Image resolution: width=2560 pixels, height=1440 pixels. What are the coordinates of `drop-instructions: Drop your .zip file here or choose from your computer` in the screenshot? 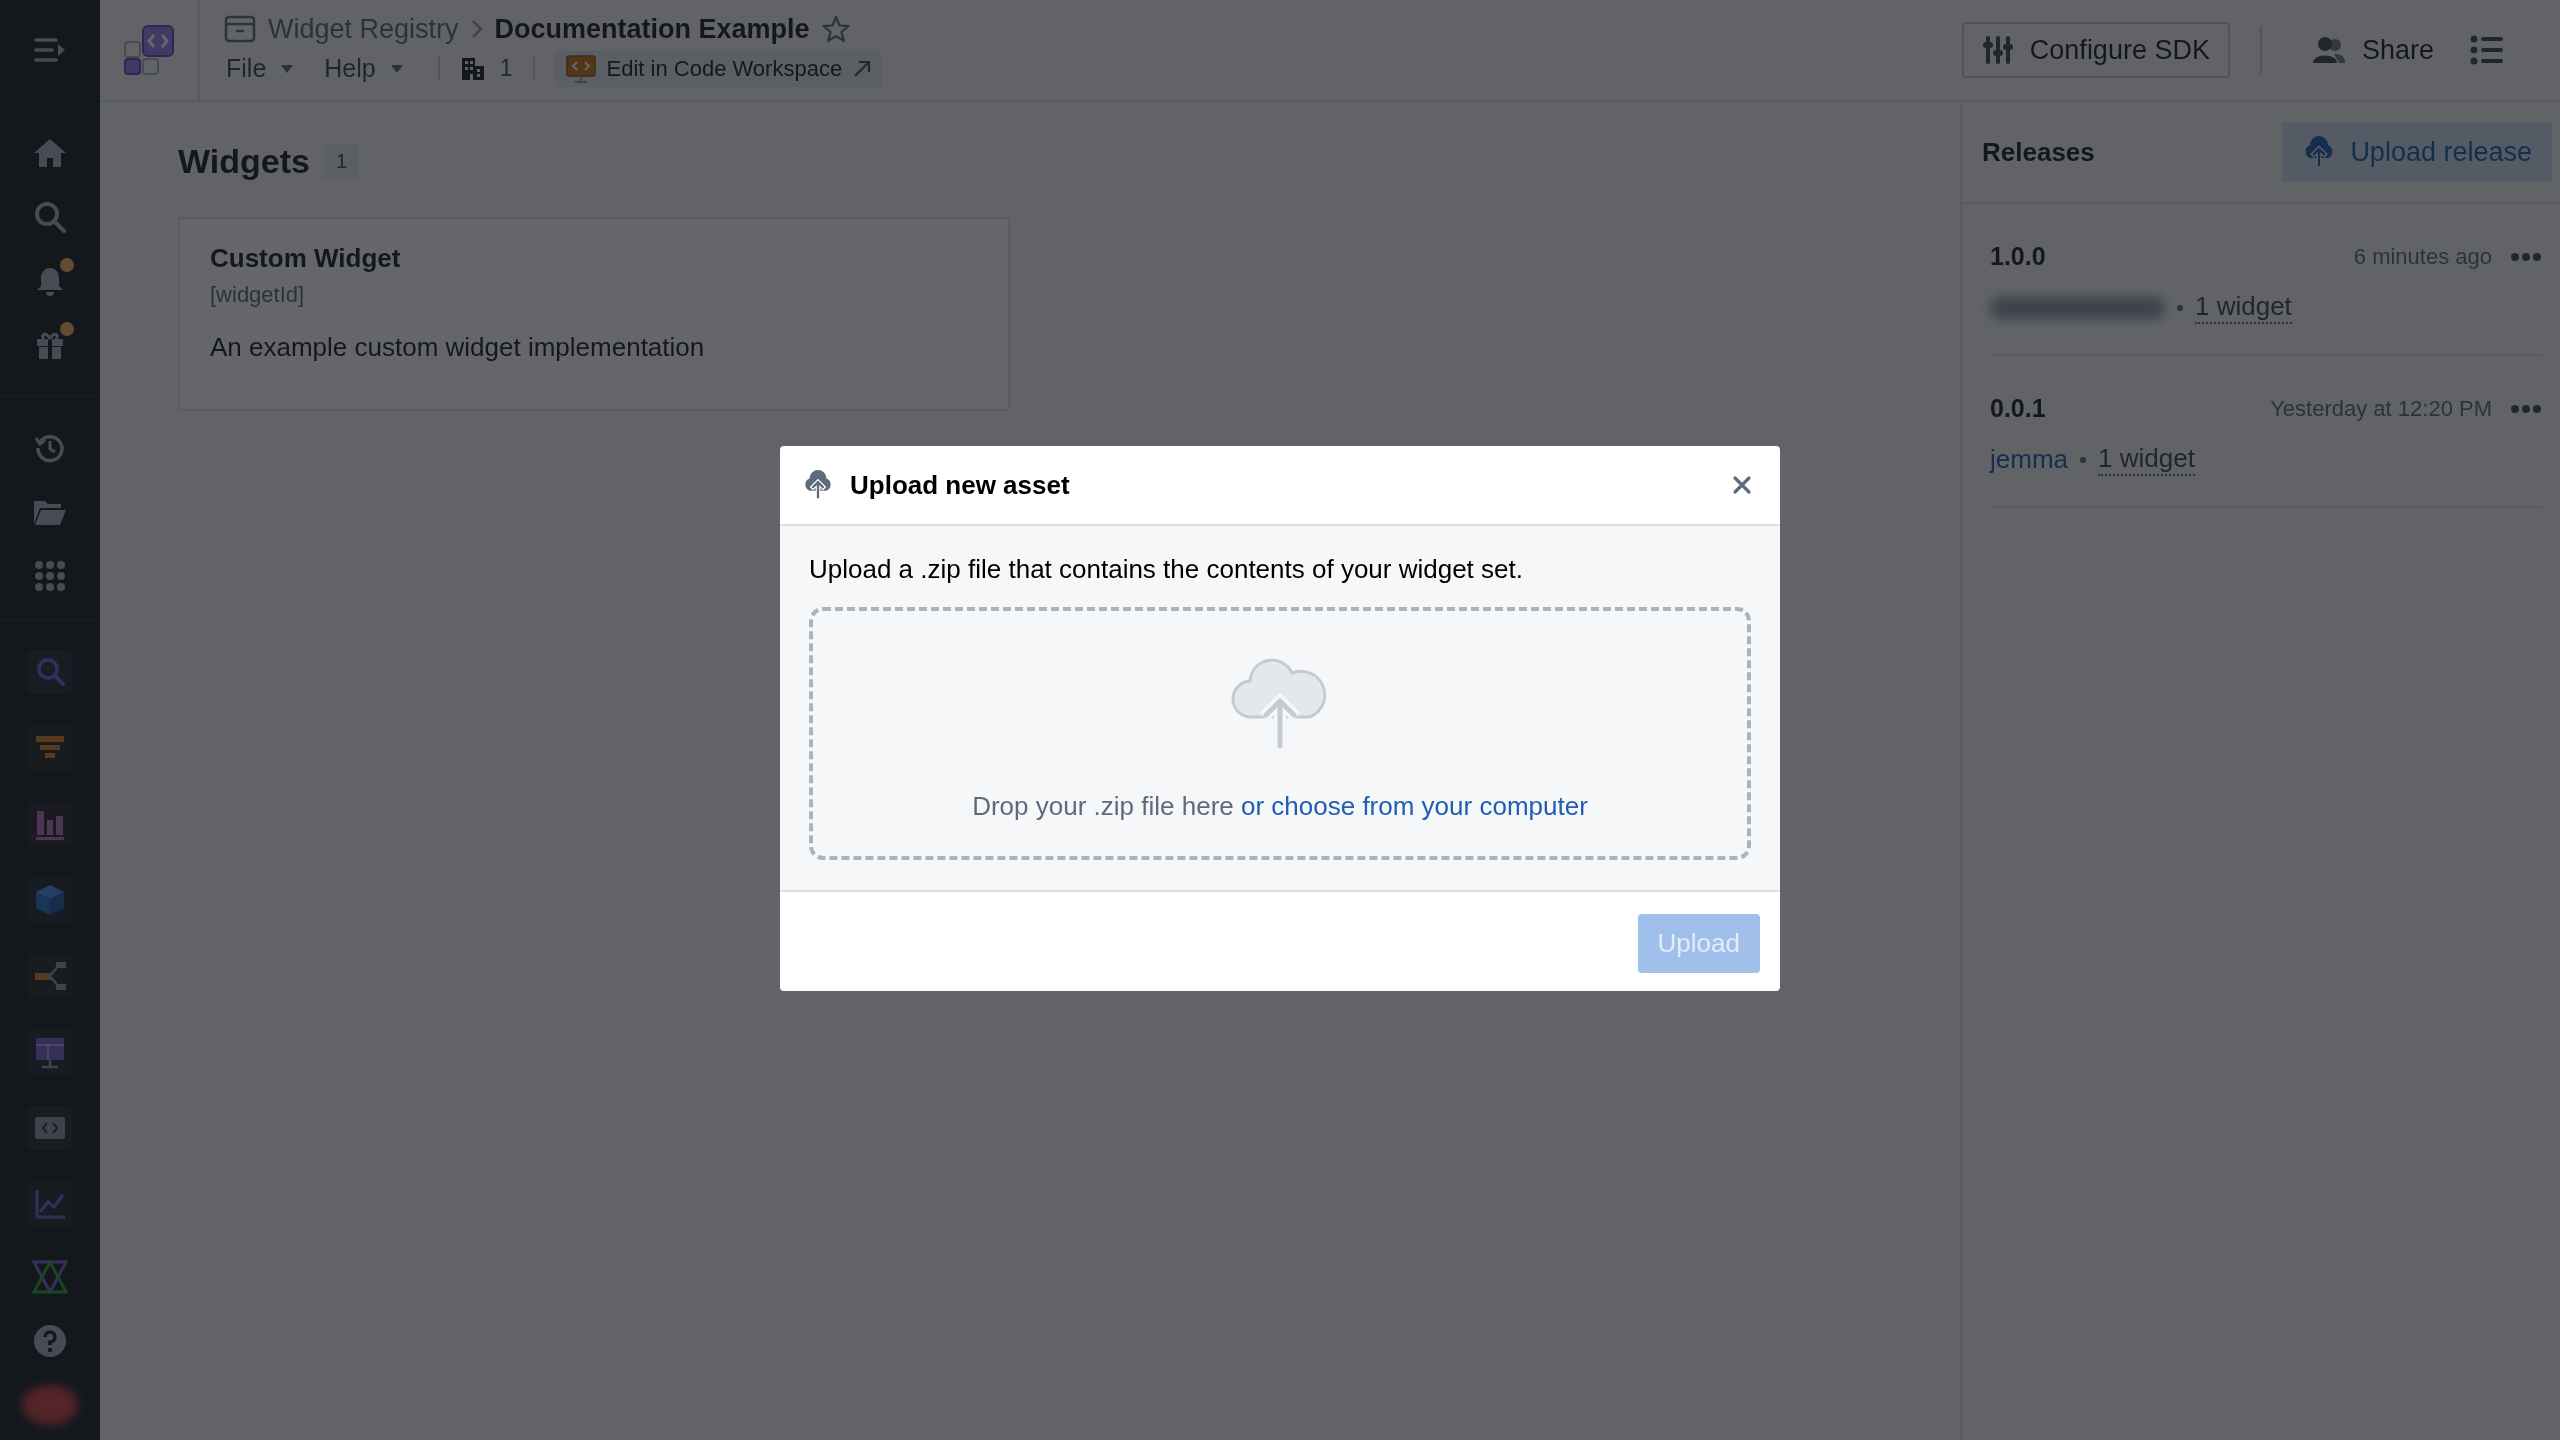 It's located at (1280, 806).